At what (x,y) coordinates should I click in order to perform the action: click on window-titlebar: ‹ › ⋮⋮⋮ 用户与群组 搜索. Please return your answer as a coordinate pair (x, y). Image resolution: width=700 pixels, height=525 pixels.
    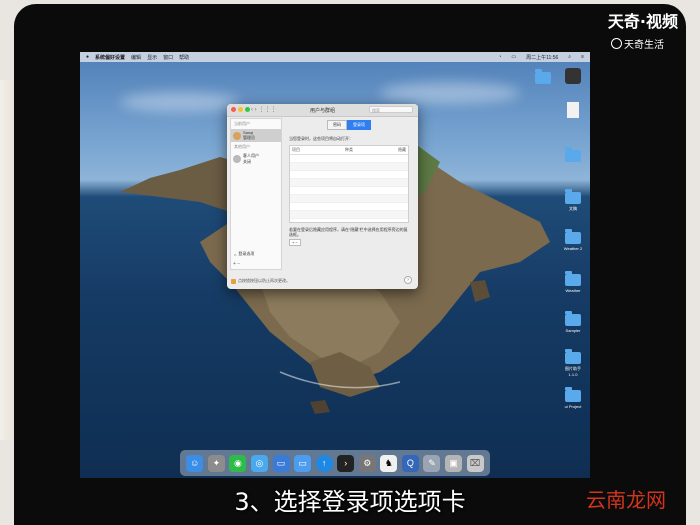
    Looking at the image, I should click on (322, 110).